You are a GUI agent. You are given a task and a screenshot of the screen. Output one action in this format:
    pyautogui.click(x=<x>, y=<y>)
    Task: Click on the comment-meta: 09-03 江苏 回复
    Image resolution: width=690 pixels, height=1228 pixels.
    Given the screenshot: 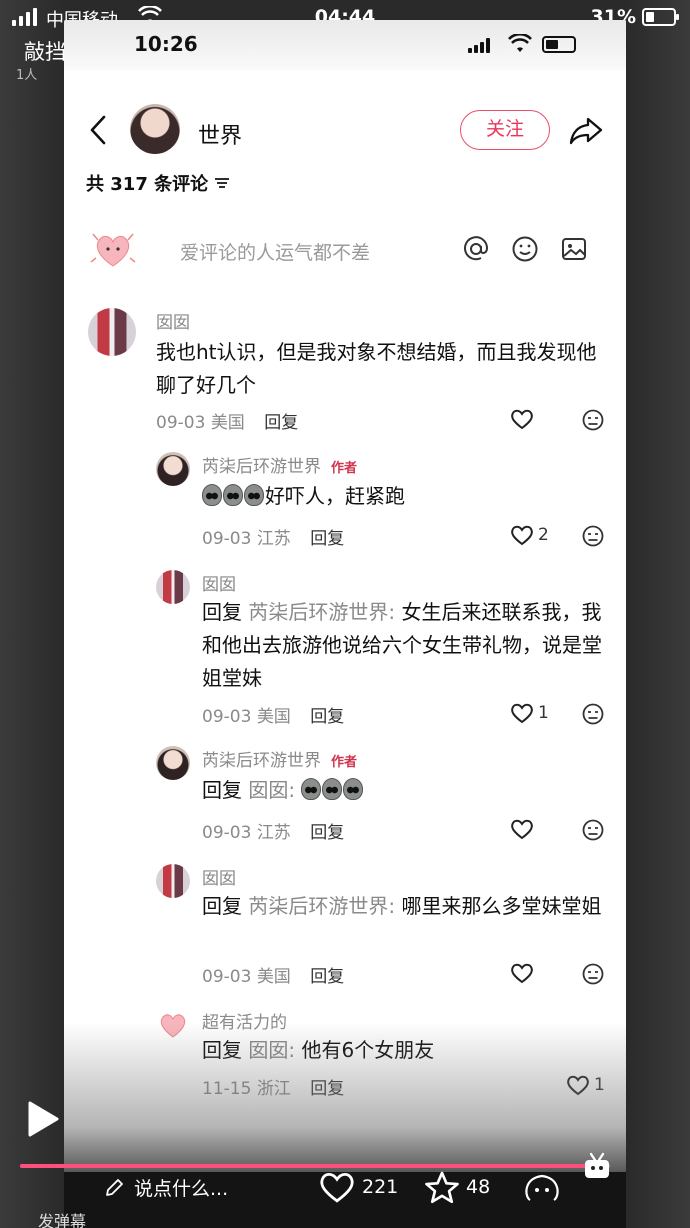 What is the action you would take?
    pyautogui.click(x=273, y=536)
    